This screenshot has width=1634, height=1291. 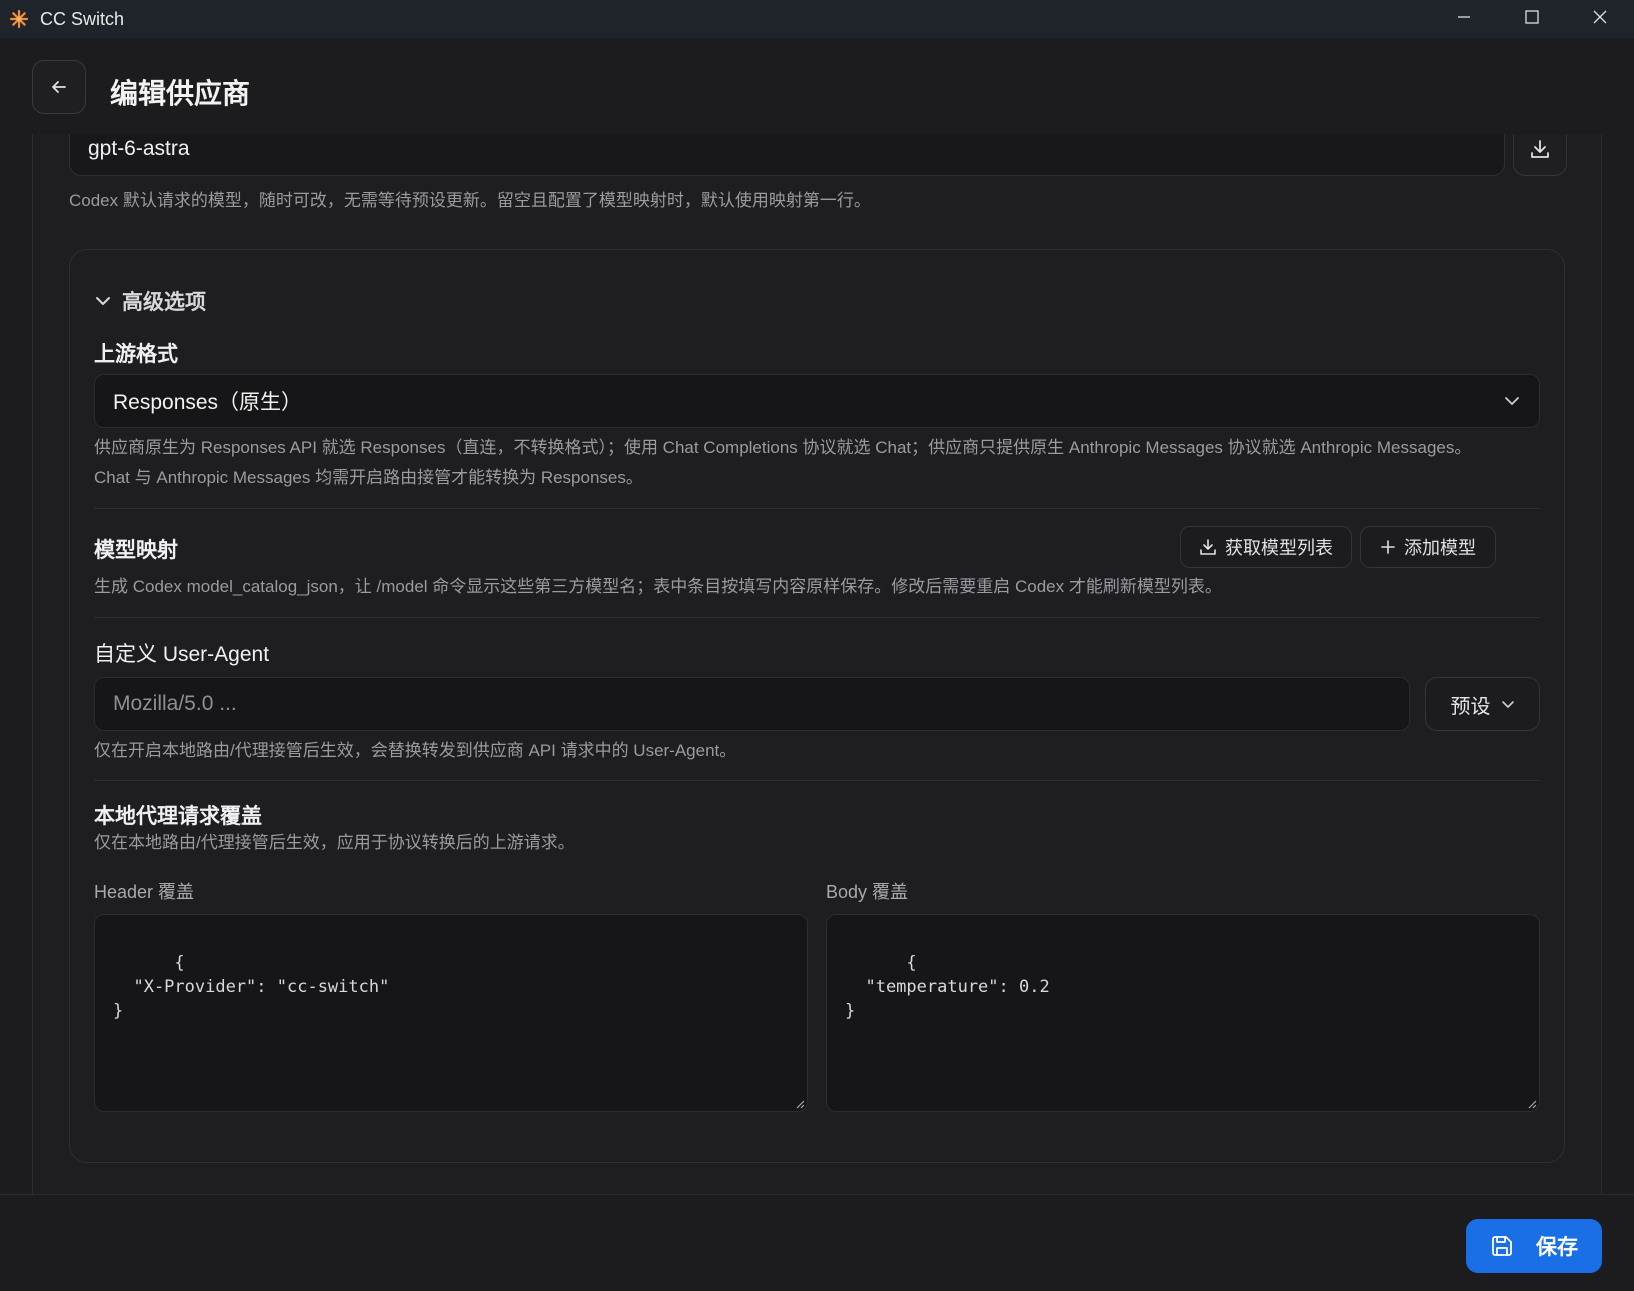 What do you see at coordinates (178, 816) in the screenshot?
I see `request-override-label: 本地代理请求覆盖` at bounding box center [178, 816].